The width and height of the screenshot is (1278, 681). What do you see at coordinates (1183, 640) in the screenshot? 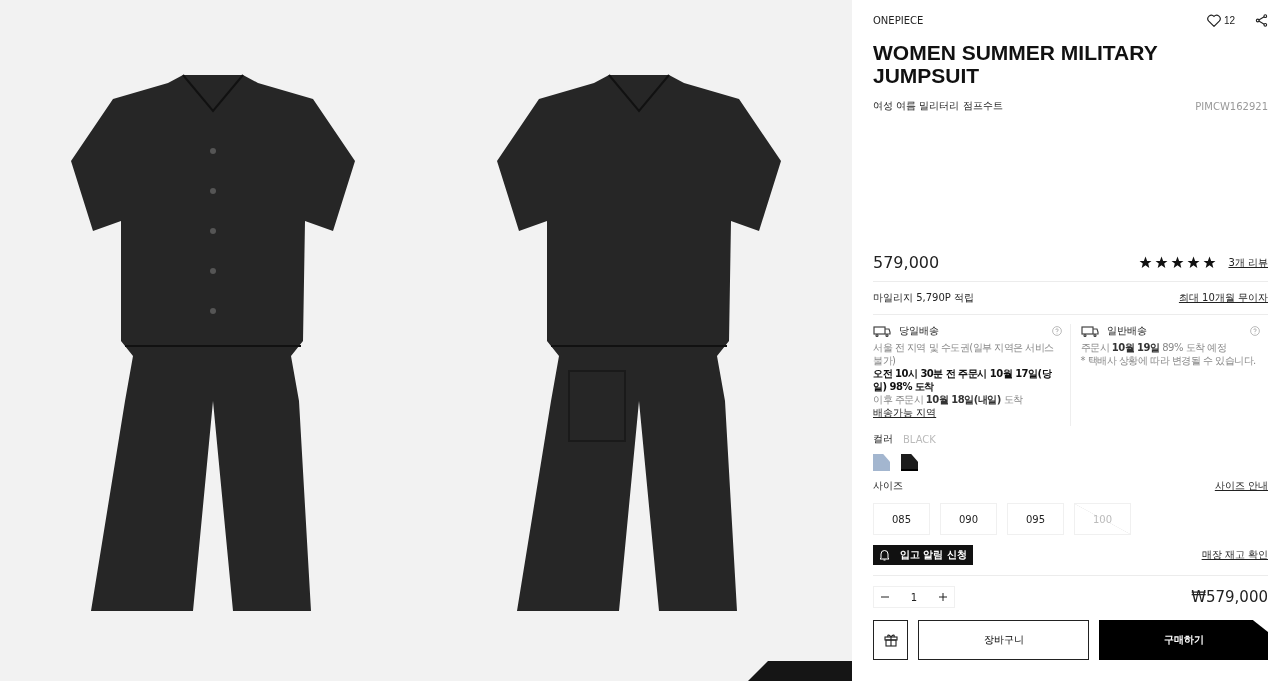
I see `buy-button: 구매하기` at bounding box center [1183, 640].